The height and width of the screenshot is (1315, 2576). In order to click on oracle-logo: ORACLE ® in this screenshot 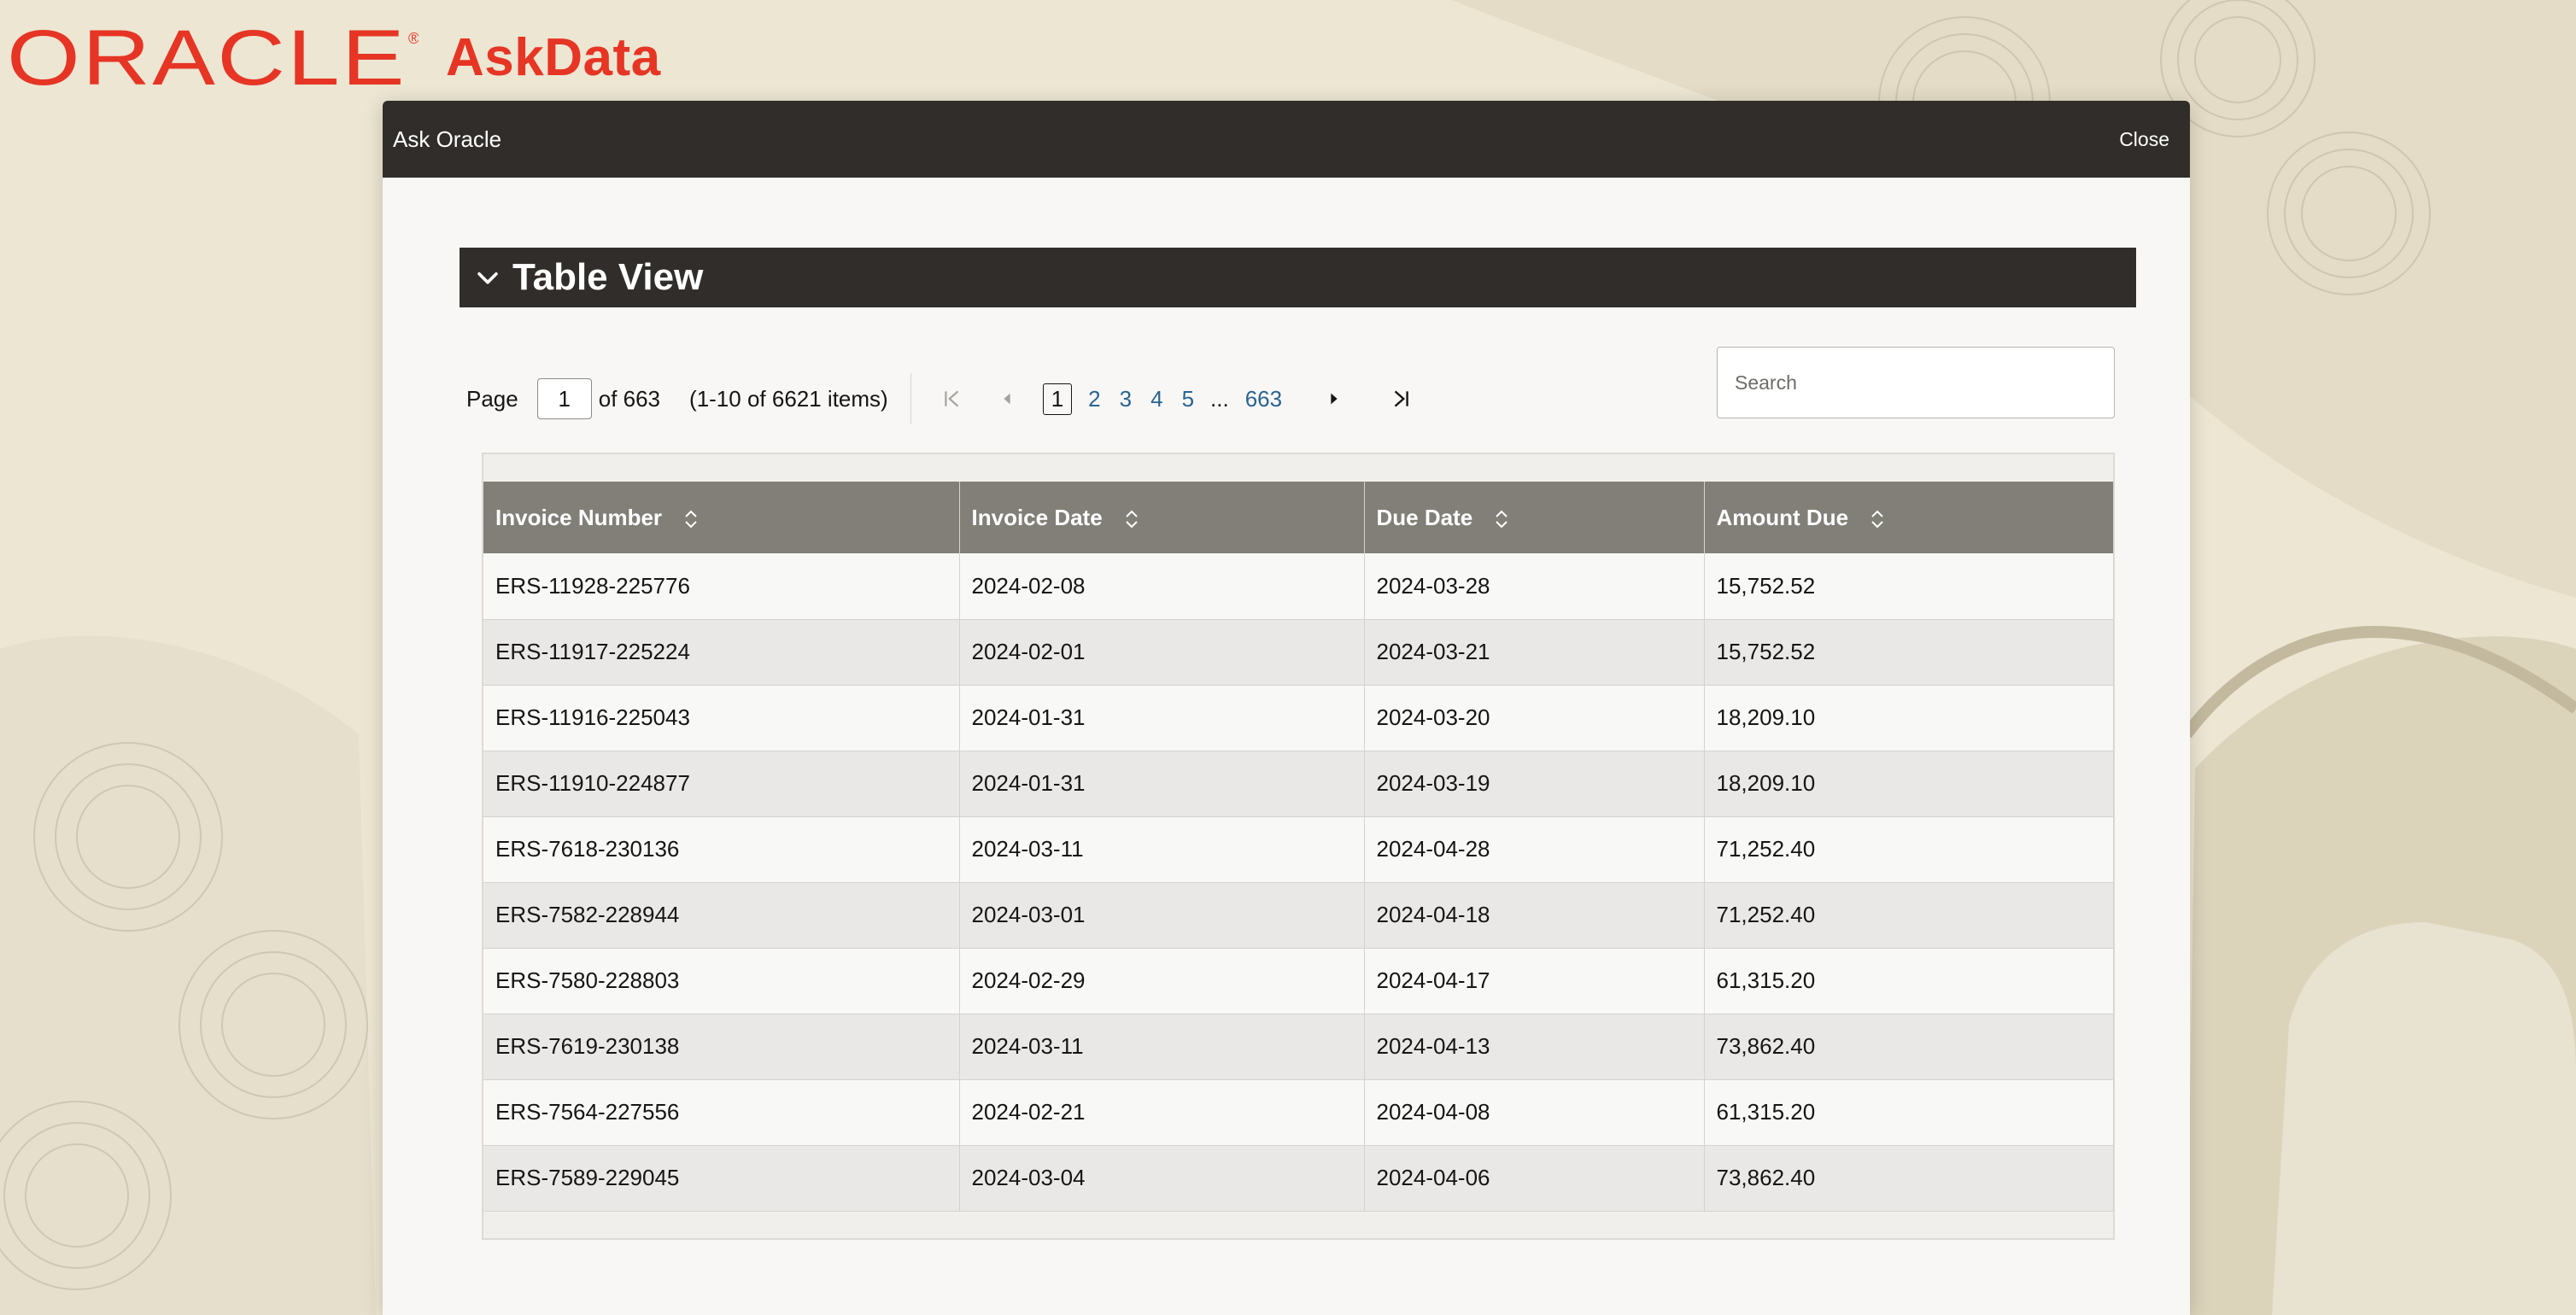, I will do `click(213, 57)`.